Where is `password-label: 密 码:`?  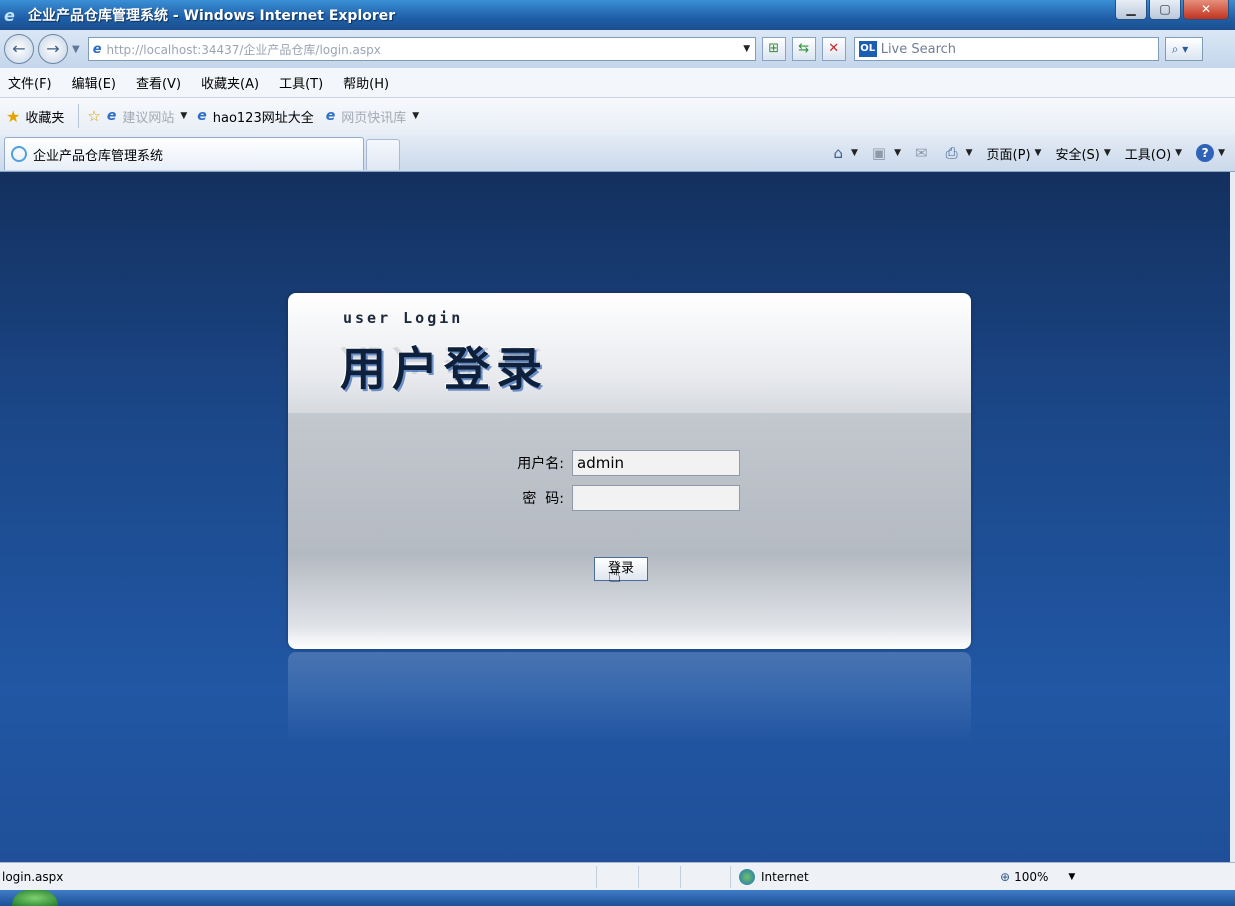
password-label: 密 码: is located at coordinates (543, 499).